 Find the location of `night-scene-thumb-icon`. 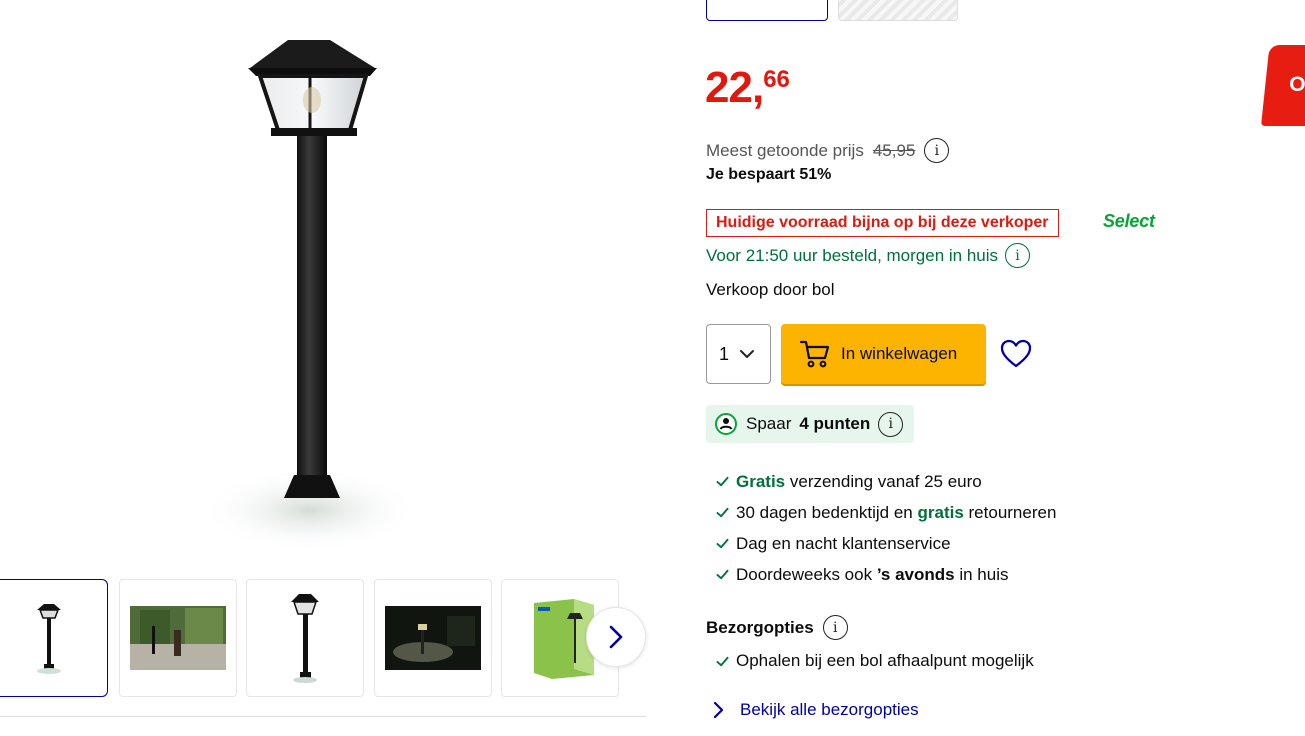

night-scene-thumb-icon is located at coordinates (433, 638).